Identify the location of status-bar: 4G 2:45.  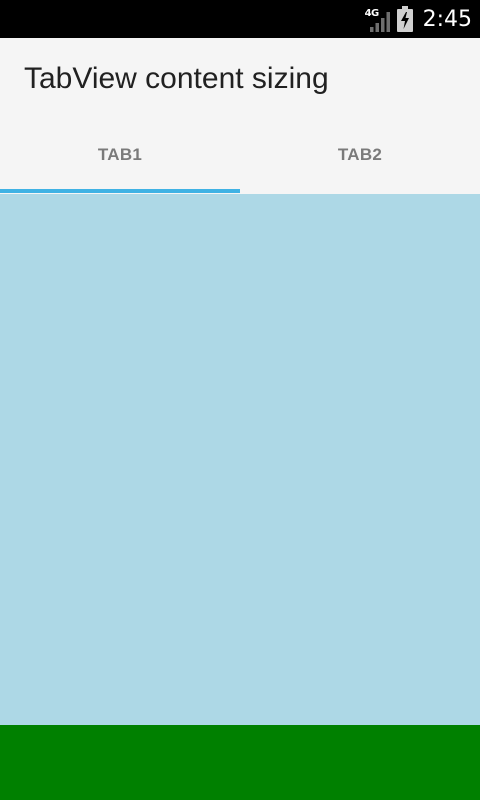
(240, 19).